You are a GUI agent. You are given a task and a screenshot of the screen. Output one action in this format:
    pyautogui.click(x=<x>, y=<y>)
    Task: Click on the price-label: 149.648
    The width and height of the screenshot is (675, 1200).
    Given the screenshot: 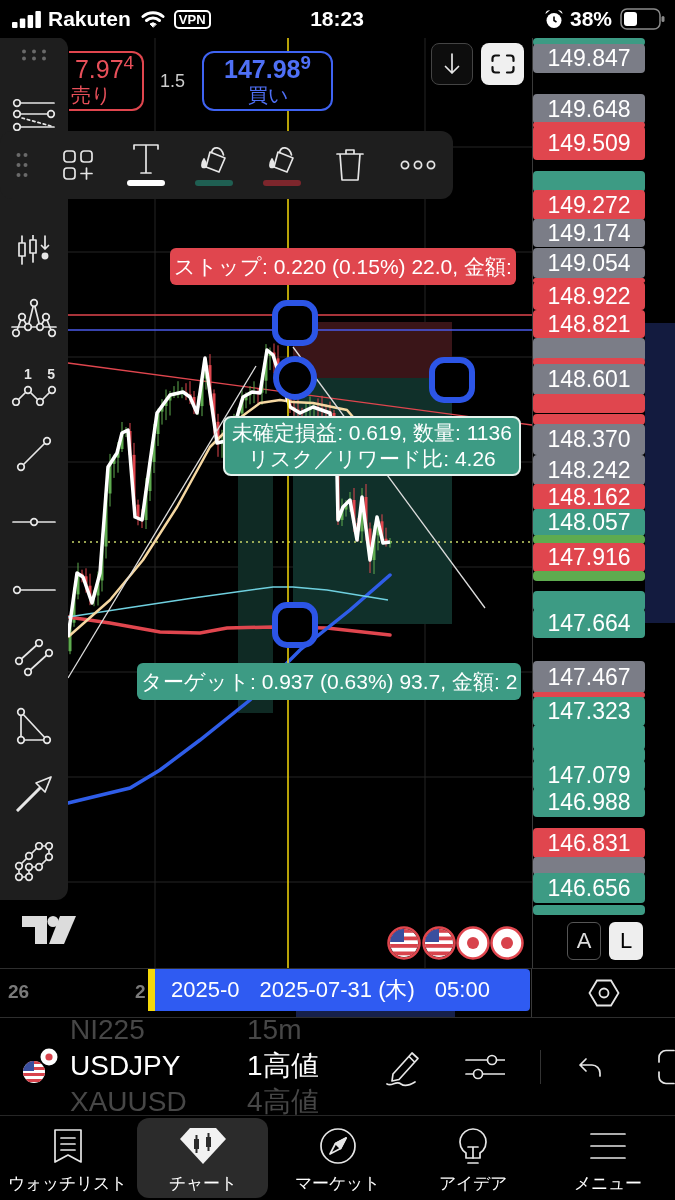 What is the action you would take?
    pyautogui.click(x=589, y=109)
    